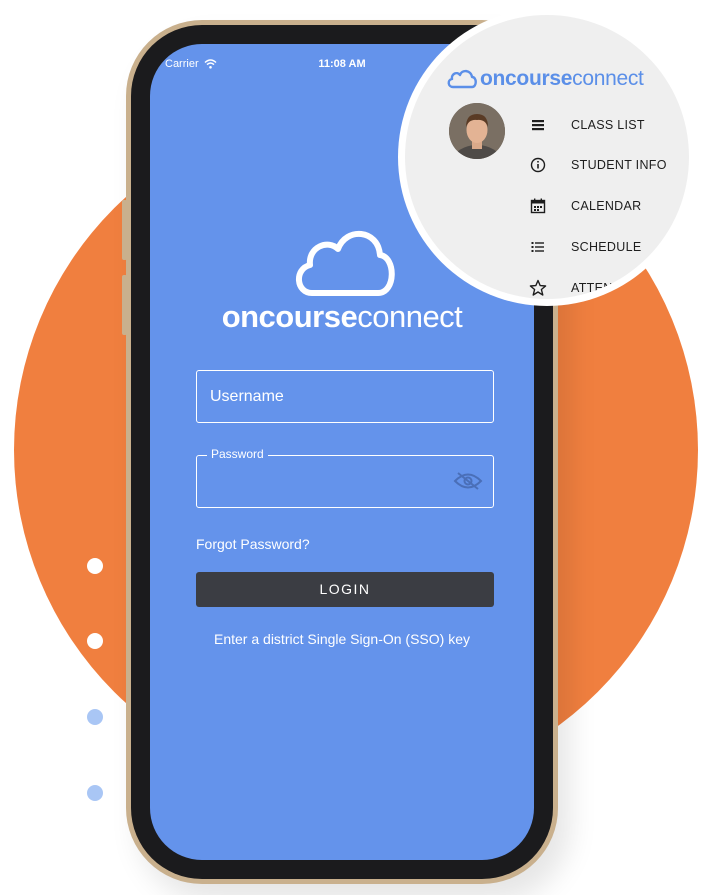  Describe the element at coordinates (468, 481) in the screenshot. I see `eye-off-icon` at that location.